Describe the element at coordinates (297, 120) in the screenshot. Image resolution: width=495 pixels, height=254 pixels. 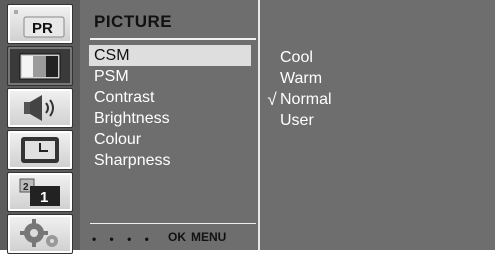
I see `option-label: User` at that location.